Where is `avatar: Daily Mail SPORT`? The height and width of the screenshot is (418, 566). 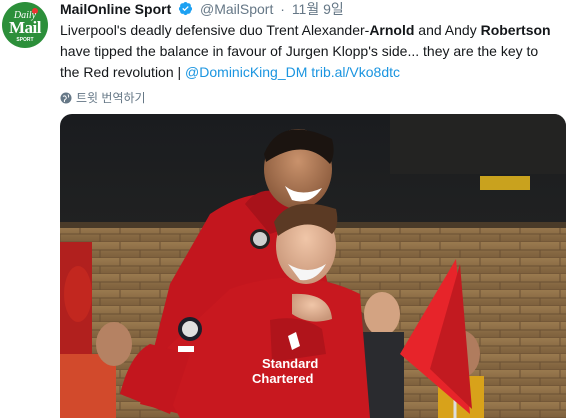
avatar: Daily Mail SPORT is located at coordinates (25, 25).